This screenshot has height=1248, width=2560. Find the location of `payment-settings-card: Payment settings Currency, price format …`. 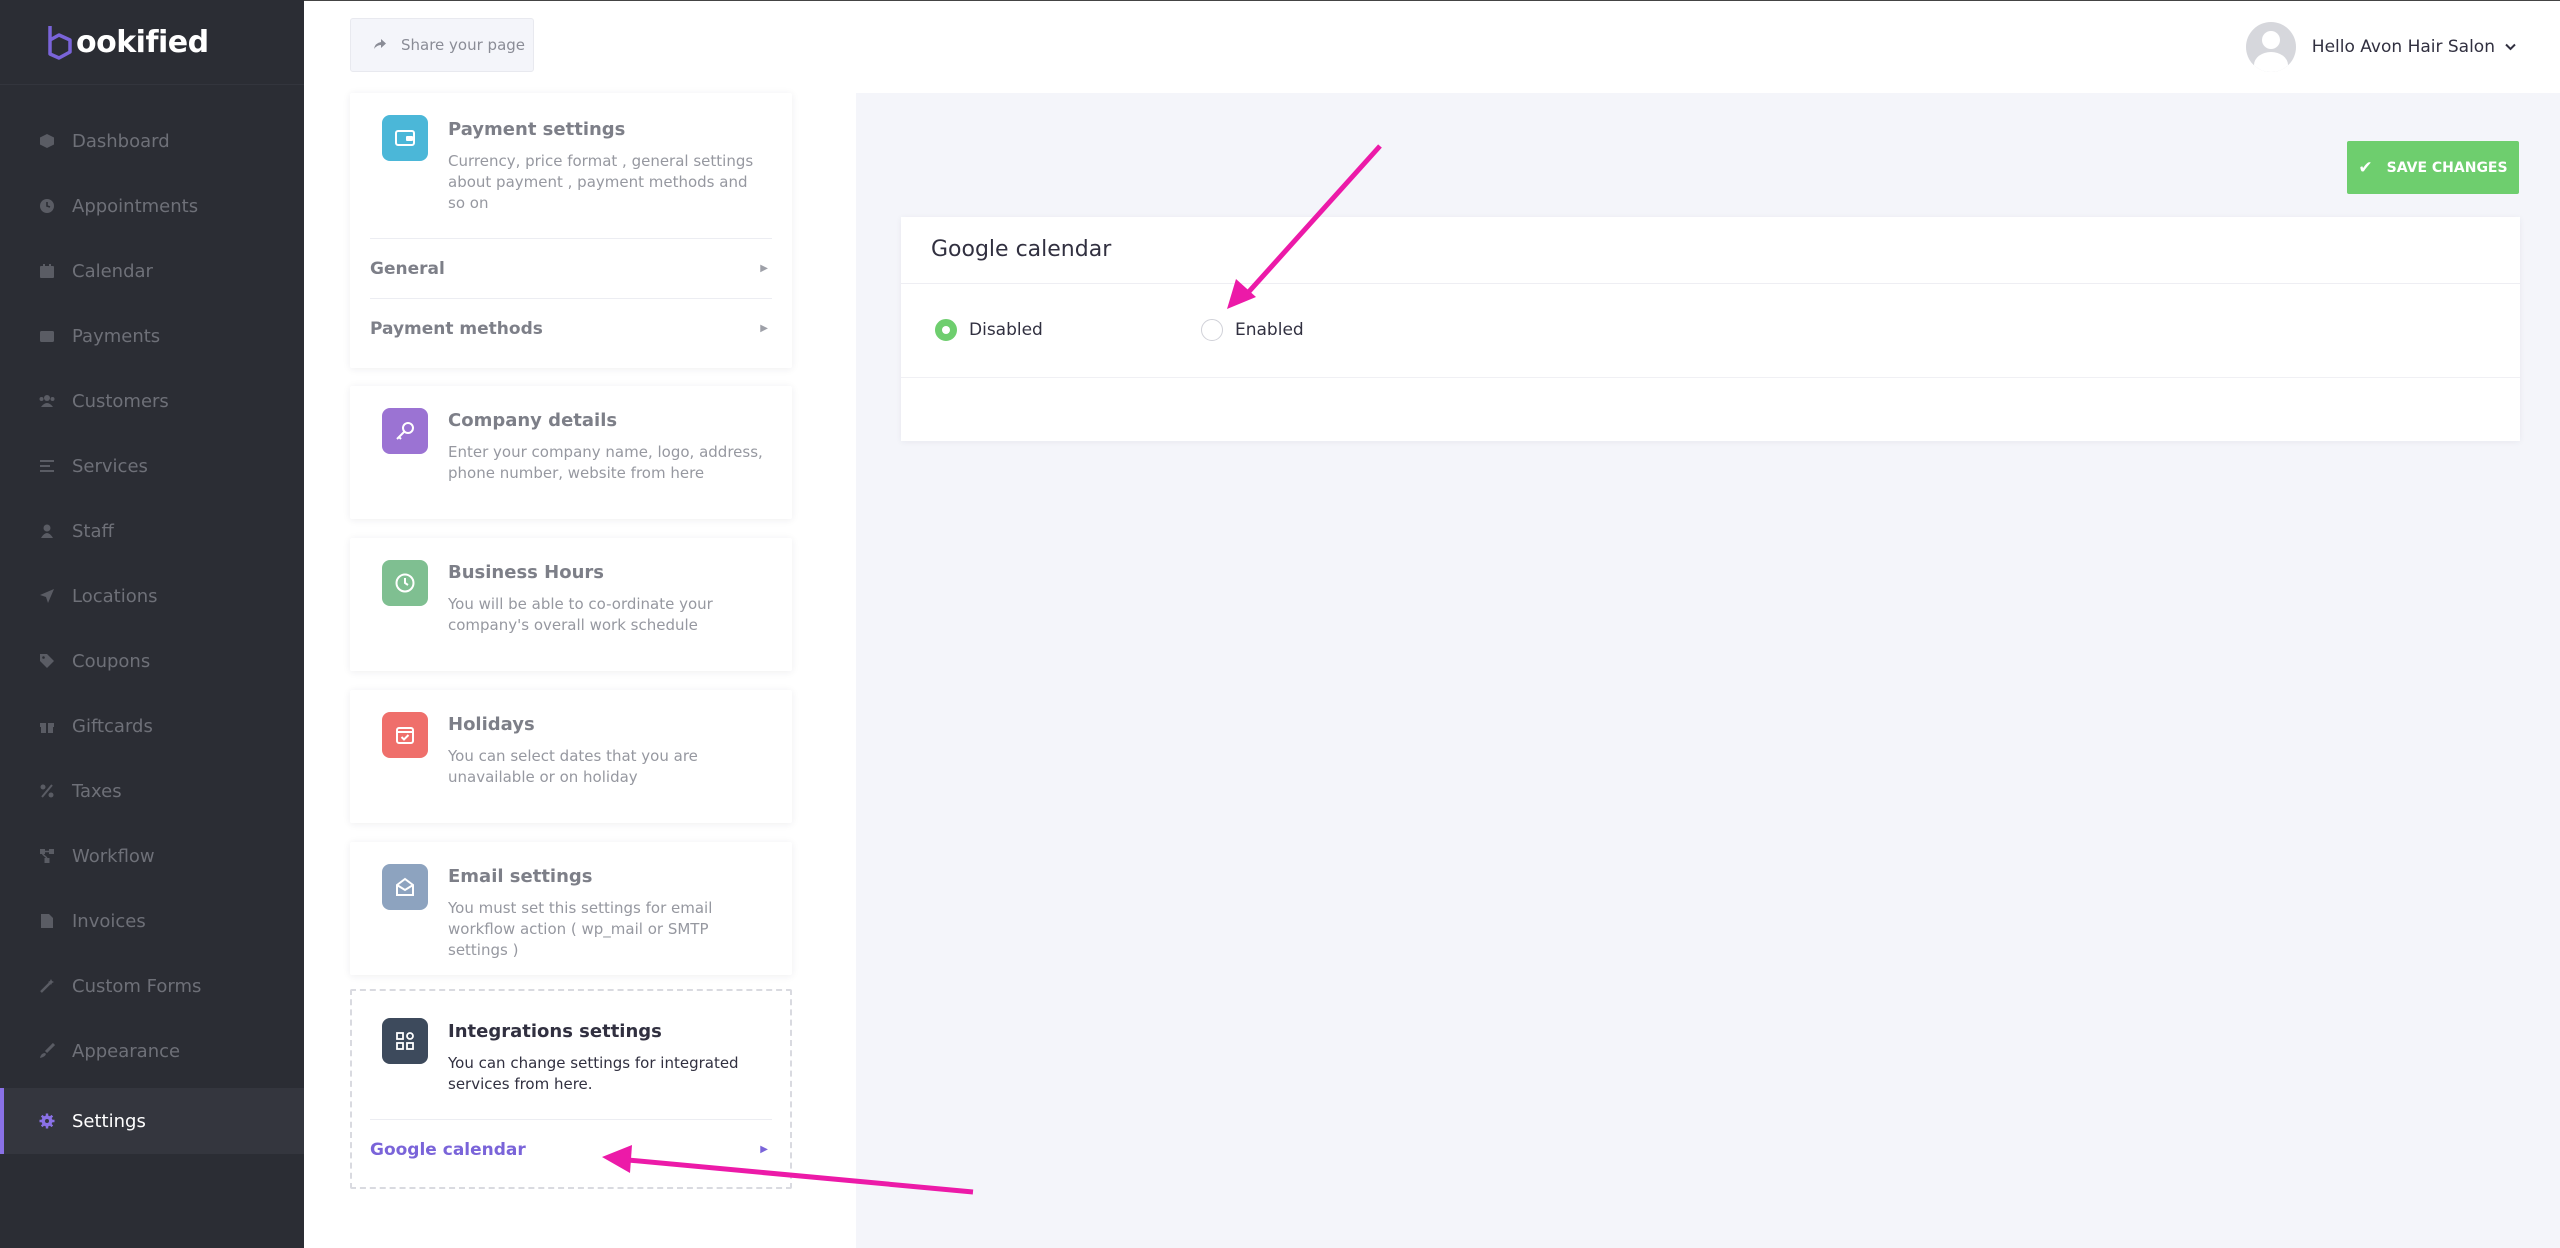

payment-settings-card: Payment settings Currency, price format … is located at coordinates (571, 230).